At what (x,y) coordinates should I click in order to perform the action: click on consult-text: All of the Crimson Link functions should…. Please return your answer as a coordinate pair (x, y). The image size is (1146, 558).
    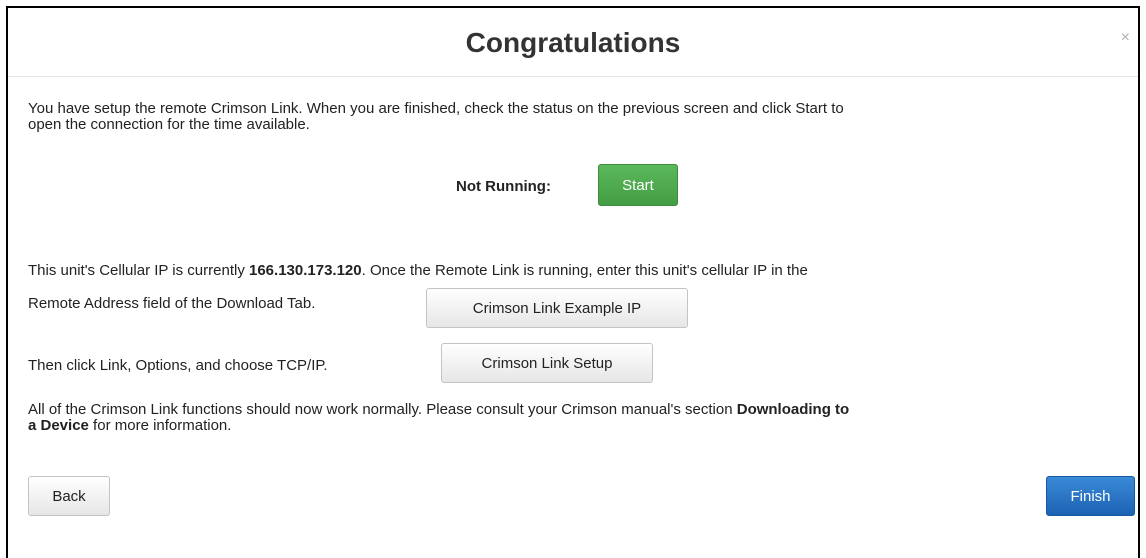
    Looking at the image, I should click on (580, 418).